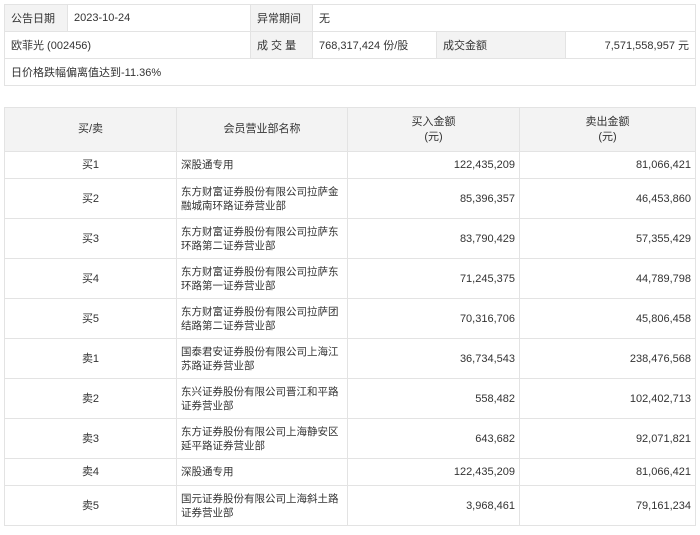 This screenshot has height=535, width=700. I want to click on table-header-row: 买/卖 会员营业部名称 买入金额 (元) 卖出金额 (元), so click(350, 129).